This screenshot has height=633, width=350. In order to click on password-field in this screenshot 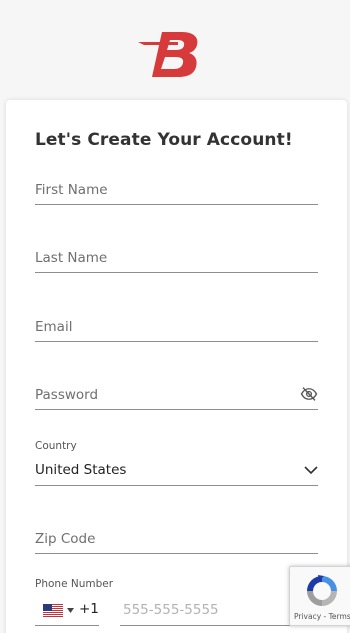, I will do `click(176, 395)`.